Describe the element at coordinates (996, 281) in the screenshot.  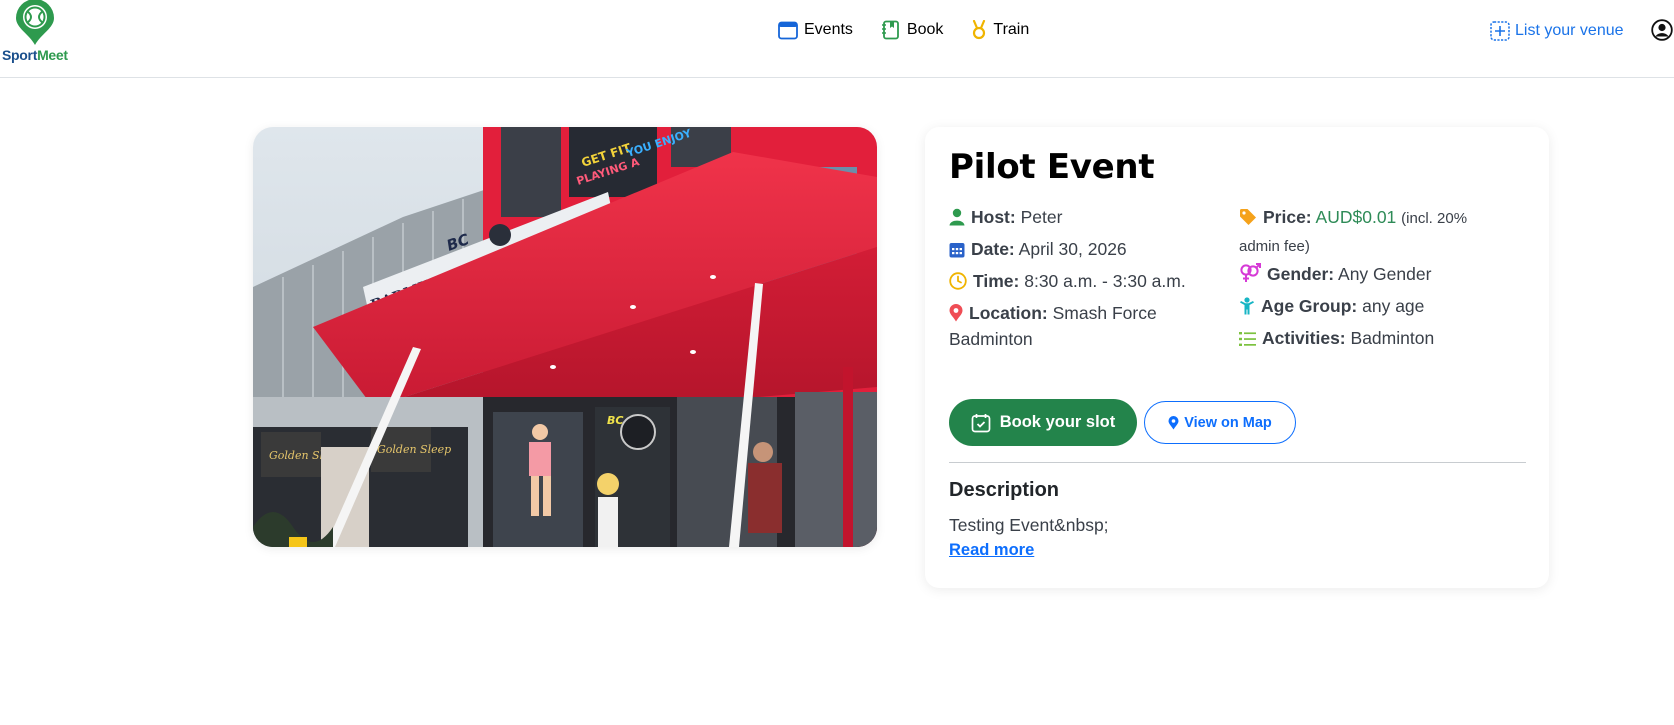
I see `time-label: Time:` at that location.